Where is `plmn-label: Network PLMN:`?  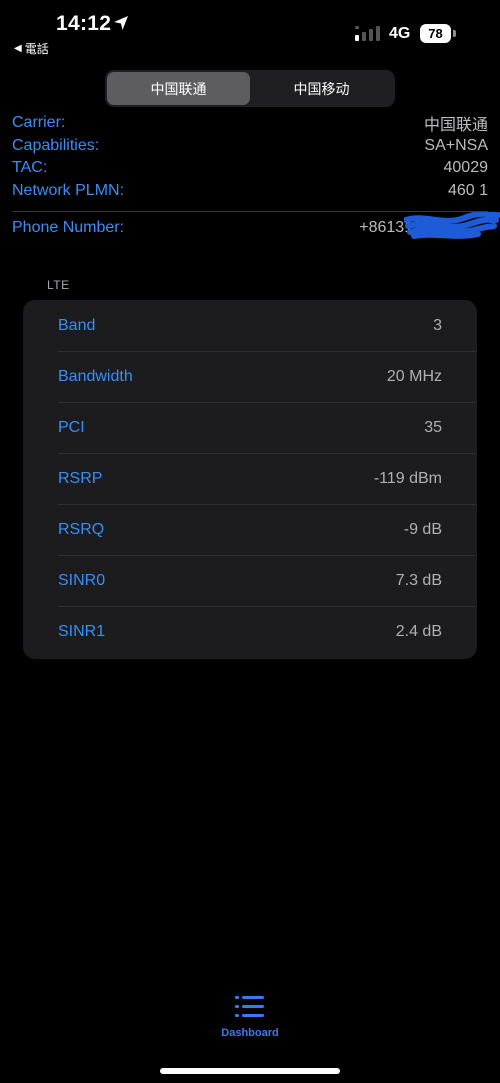 plmn-label: Network PLMN: is located at coordinates (68, 190).